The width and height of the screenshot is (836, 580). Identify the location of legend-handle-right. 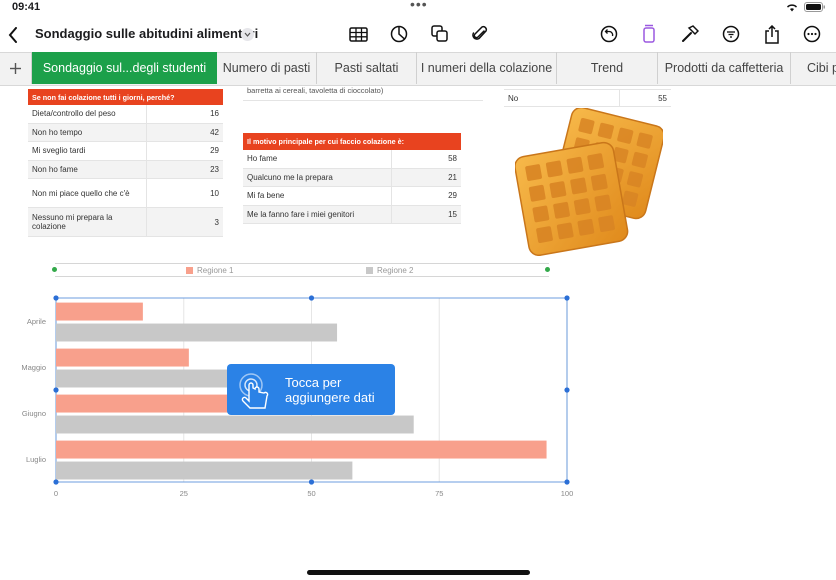
(547, 269).